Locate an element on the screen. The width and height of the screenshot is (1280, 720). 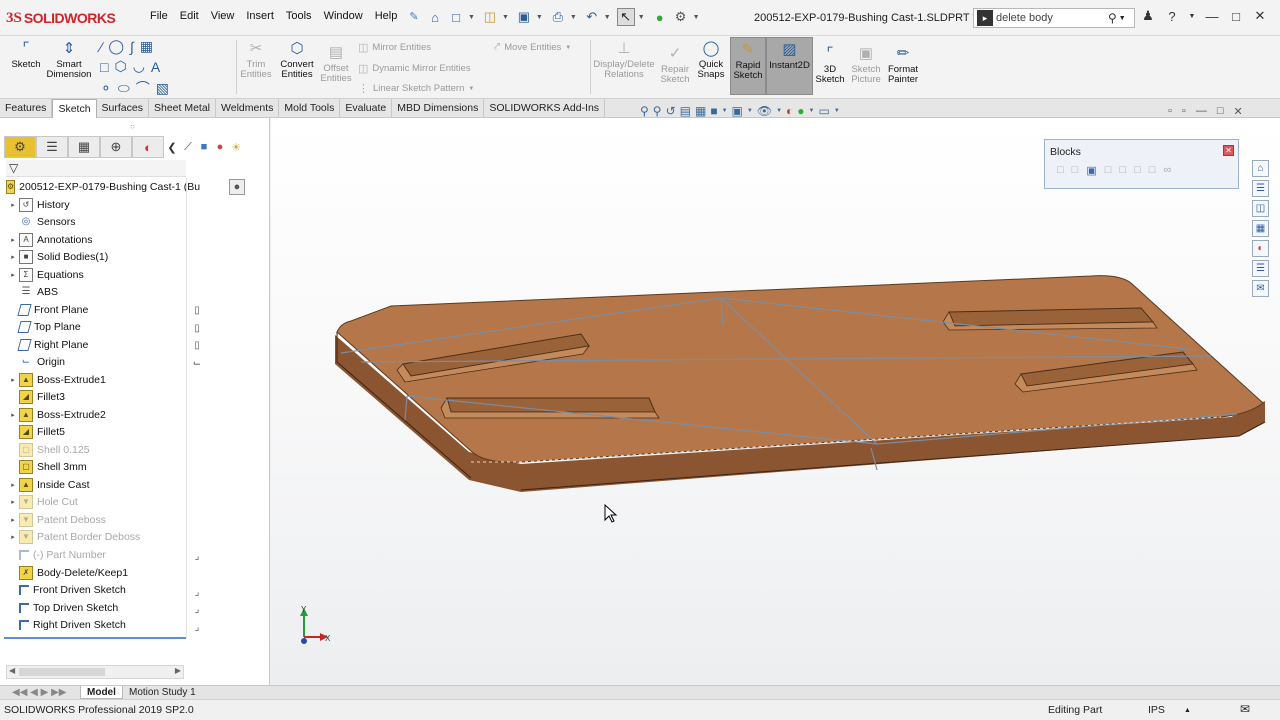
print-icon: ⎙ is located at coordinates (558, 17).